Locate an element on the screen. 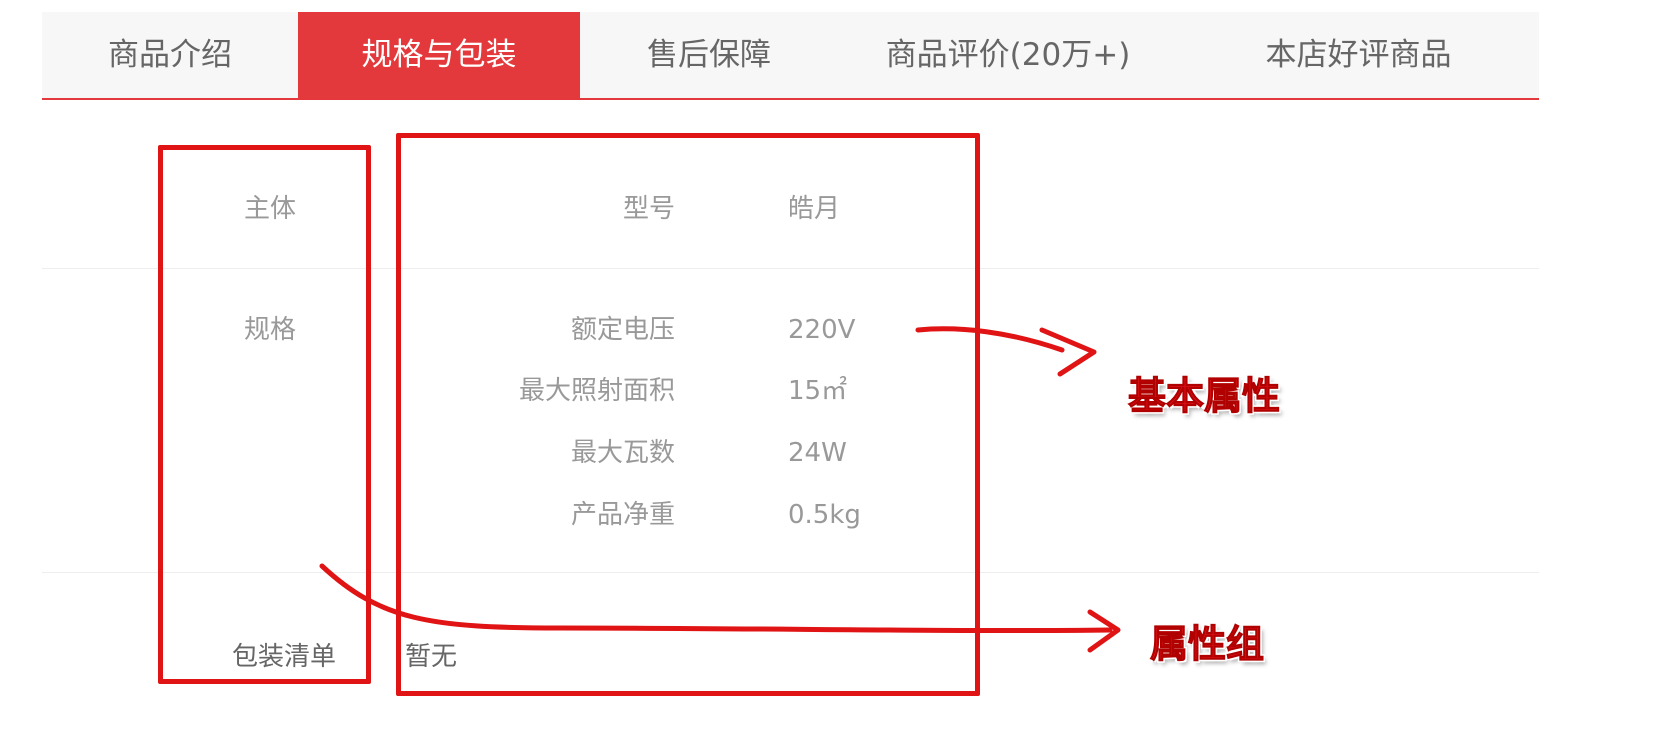 This screenshot has width=1658, height=732. annotation-attribute-group: 属性组 is located at coordinates (1207, 644).